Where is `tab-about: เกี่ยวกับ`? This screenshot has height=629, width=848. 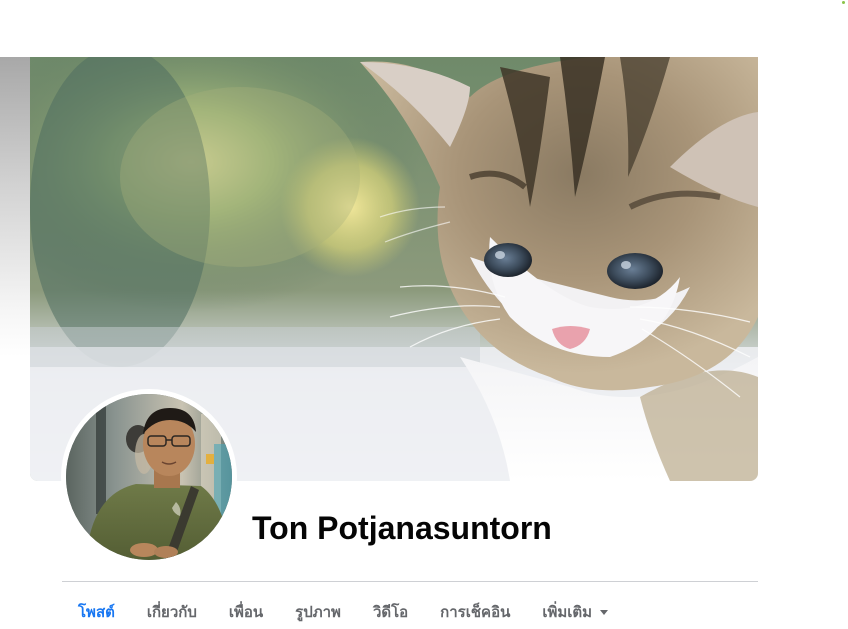
tab-about: เกี่ยวกับ is located at coordinates (172, 605).